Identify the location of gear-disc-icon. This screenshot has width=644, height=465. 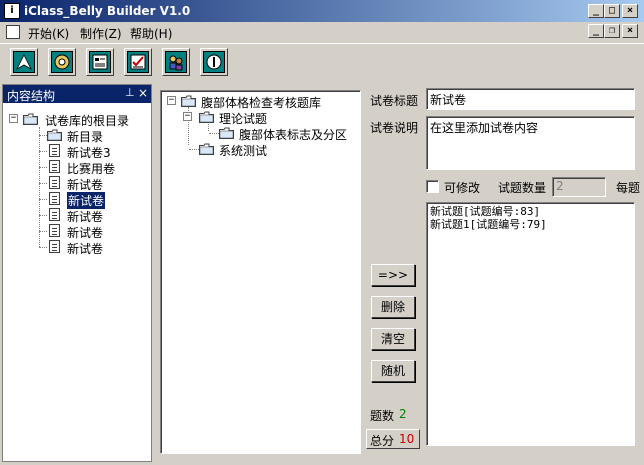
(62, 62).